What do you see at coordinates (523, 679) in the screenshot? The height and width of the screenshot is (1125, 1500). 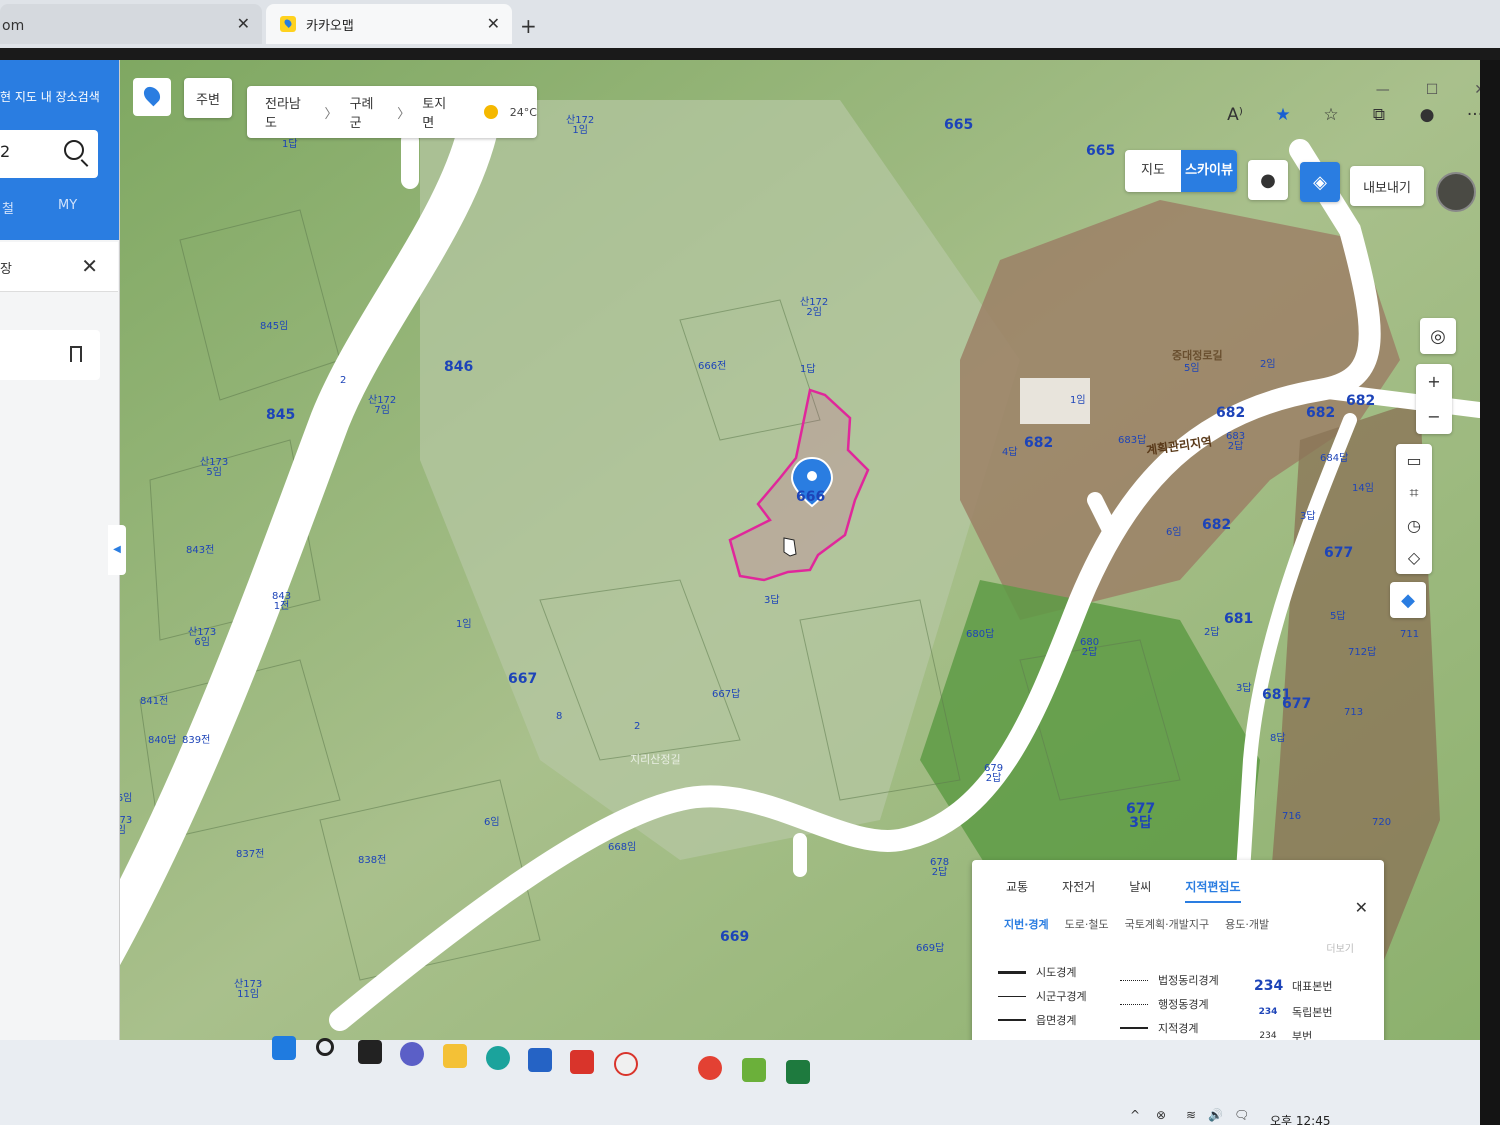 I see `lot-number-label: 667` at bounding box center [523, 679].